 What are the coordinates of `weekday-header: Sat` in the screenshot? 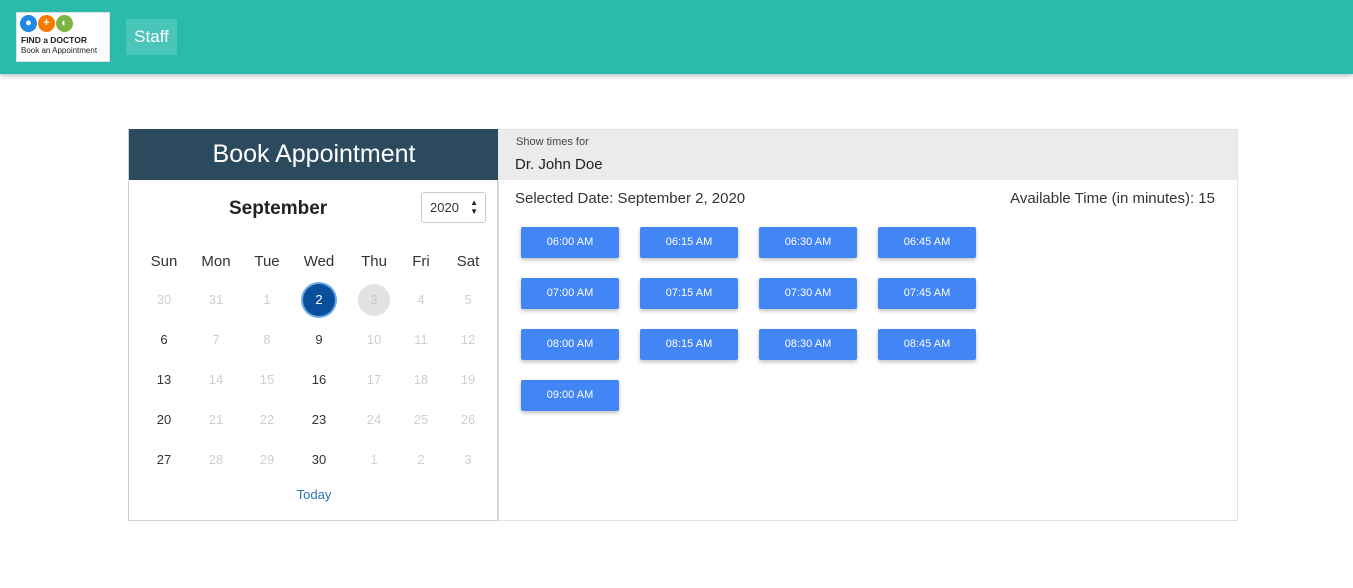 It's located at (468, 261).